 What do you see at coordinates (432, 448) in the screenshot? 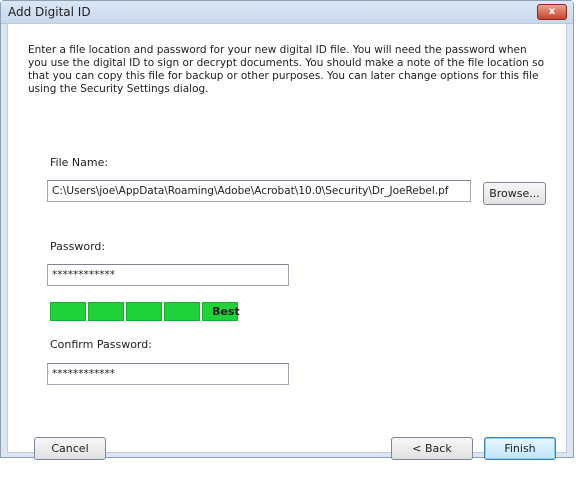
I see `back-button: < Back` at bounding box center [432, 448].